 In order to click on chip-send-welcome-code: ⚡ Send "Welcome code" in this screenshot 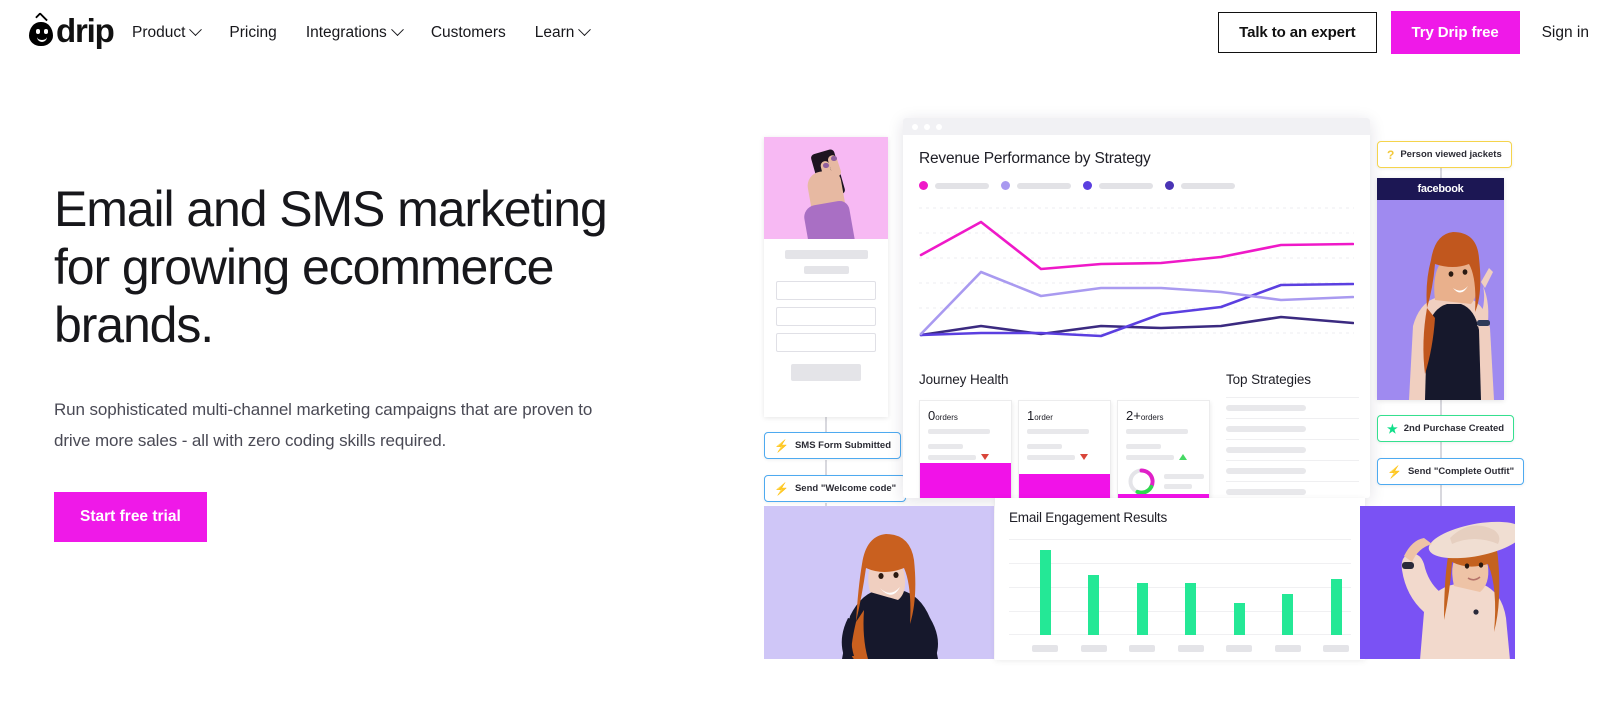, I will do `click(835, 488)`.